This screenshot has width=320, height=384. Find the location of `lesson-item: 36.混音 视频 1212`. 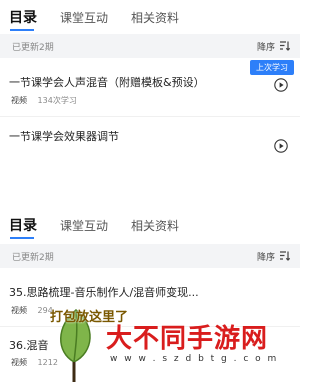

lesson-item: 36.混音 视频 1212 is located at coordinates (150, 353).